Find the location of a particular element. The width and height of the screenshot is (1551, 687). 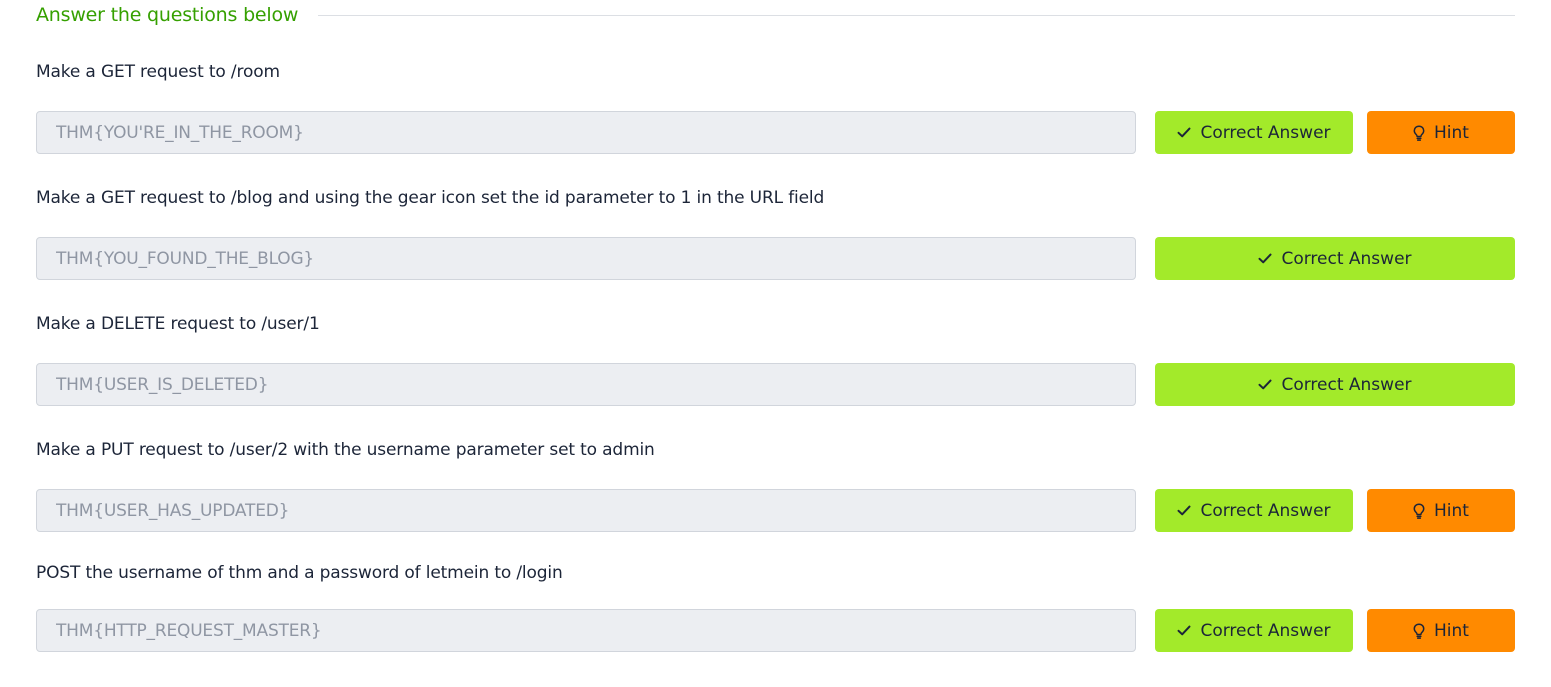

section-divider is located at coordinates (916, 15).